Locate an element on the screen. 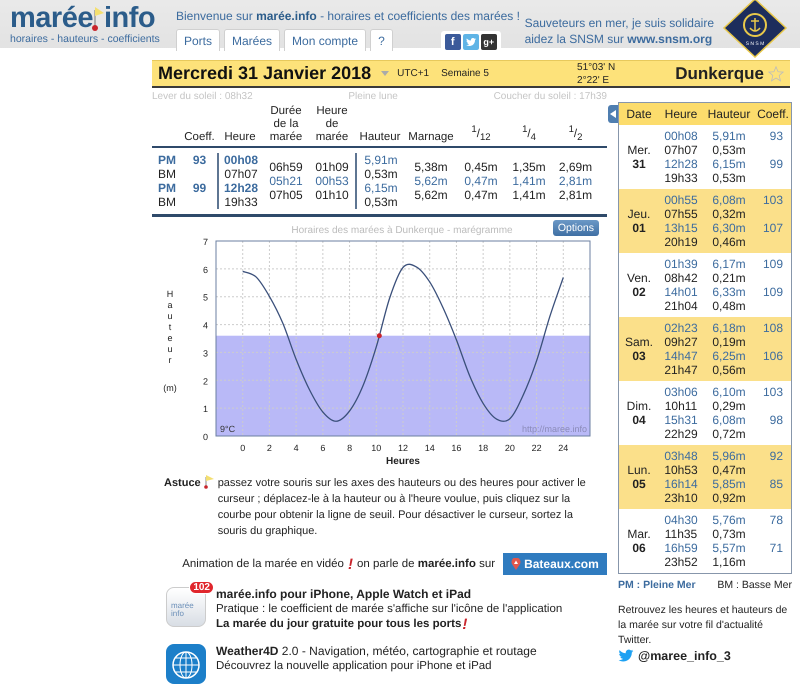 The height and width of the screenshot is (693, 800). collapse-button is located at coordinates (613, 114).